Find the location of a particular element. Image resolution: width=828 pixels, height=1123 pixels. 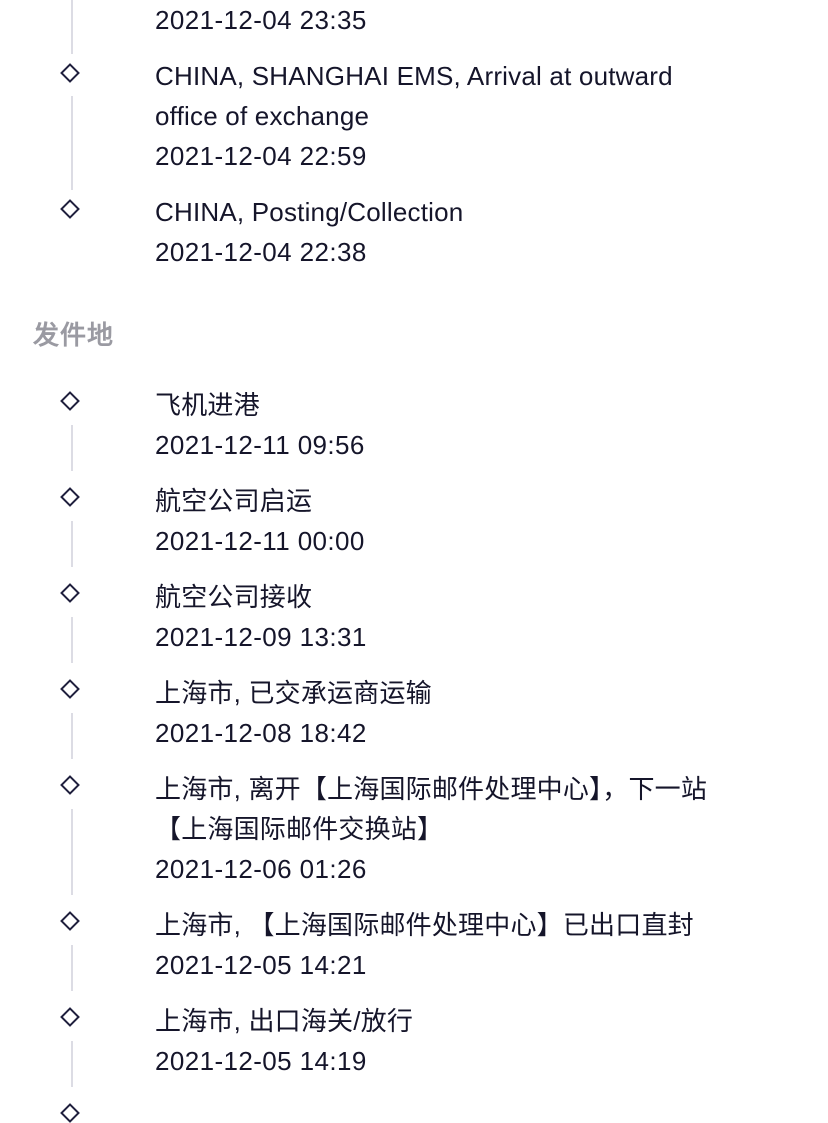

event-title-line: 上海市, 离开【上海国际邮件处理中心】，下一站 is located at coordinates (431, 789).